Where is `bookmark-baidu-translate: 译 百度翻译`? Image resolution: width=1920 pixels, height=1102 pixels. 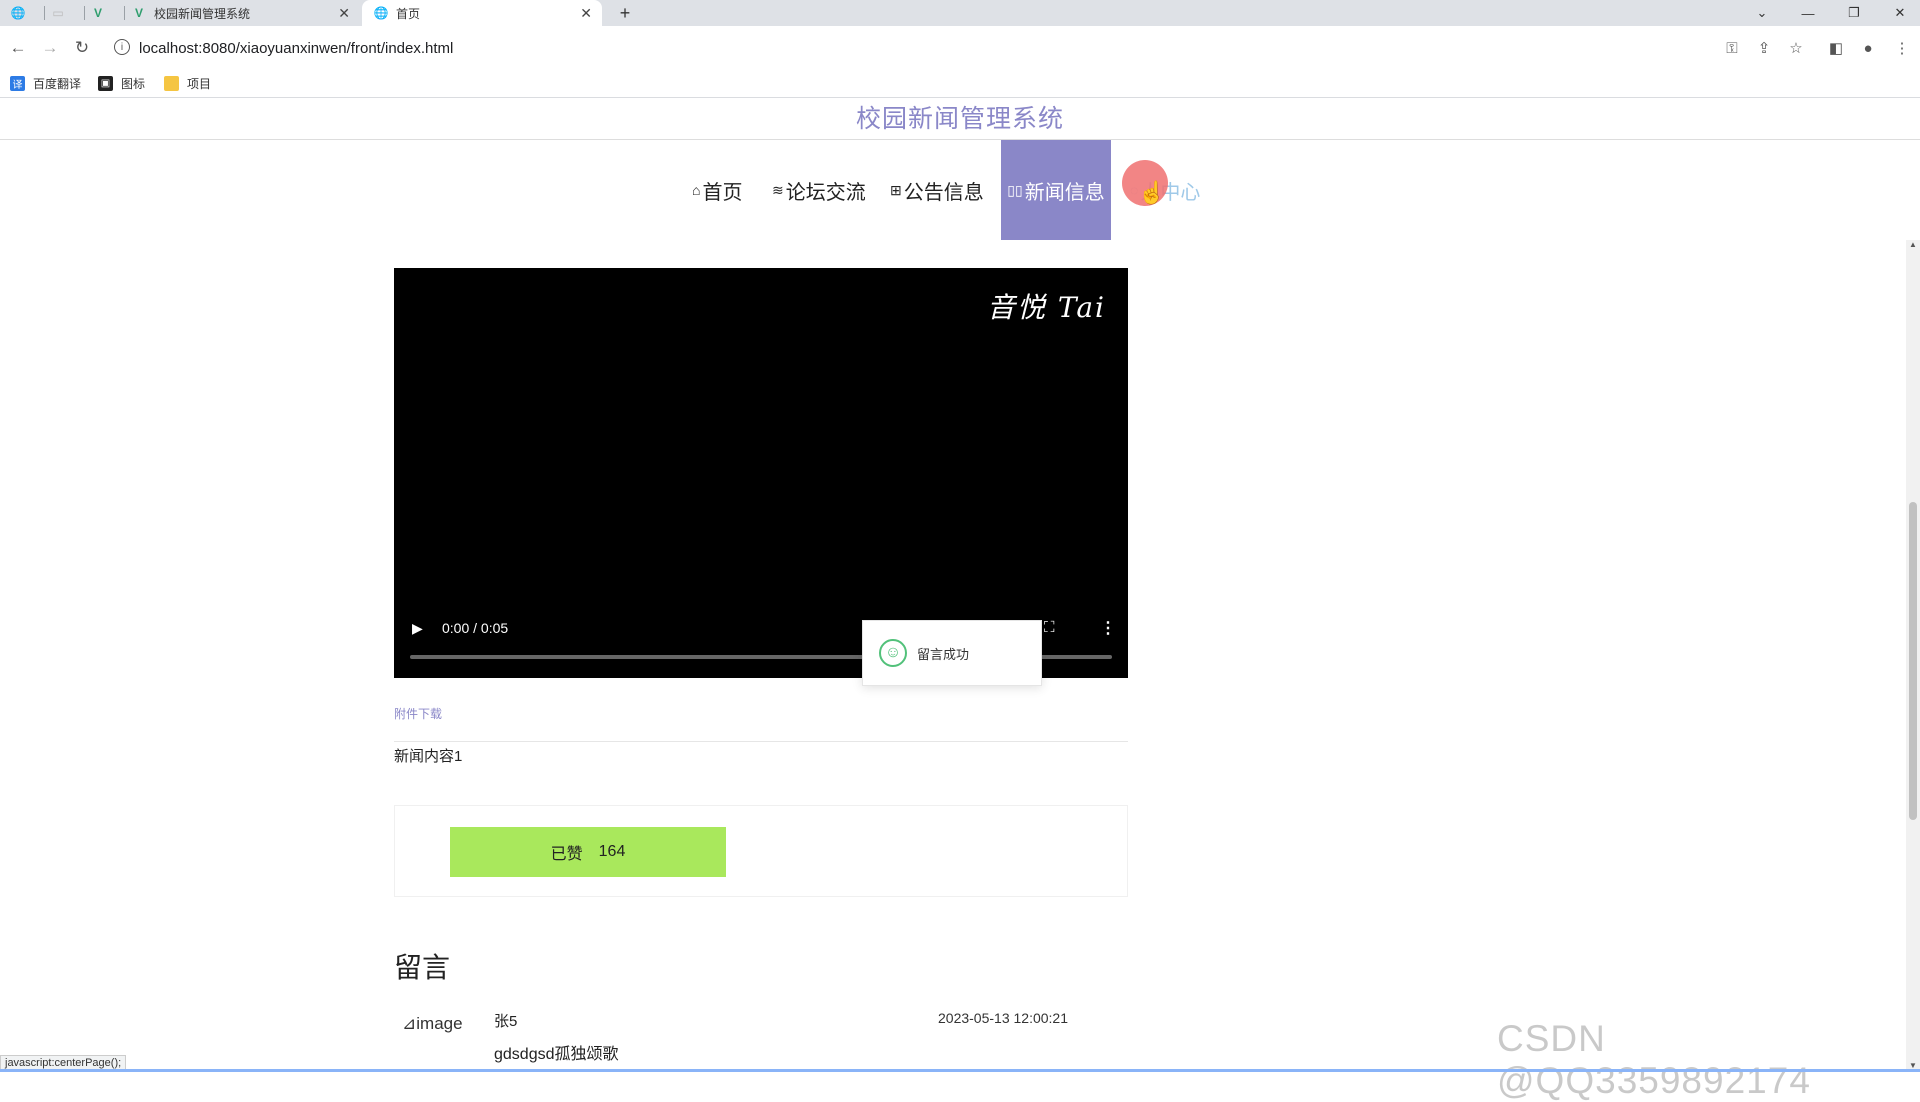
bookmark-baidu-translate: 译 百度翻译 is located at coordinates (45, 83).